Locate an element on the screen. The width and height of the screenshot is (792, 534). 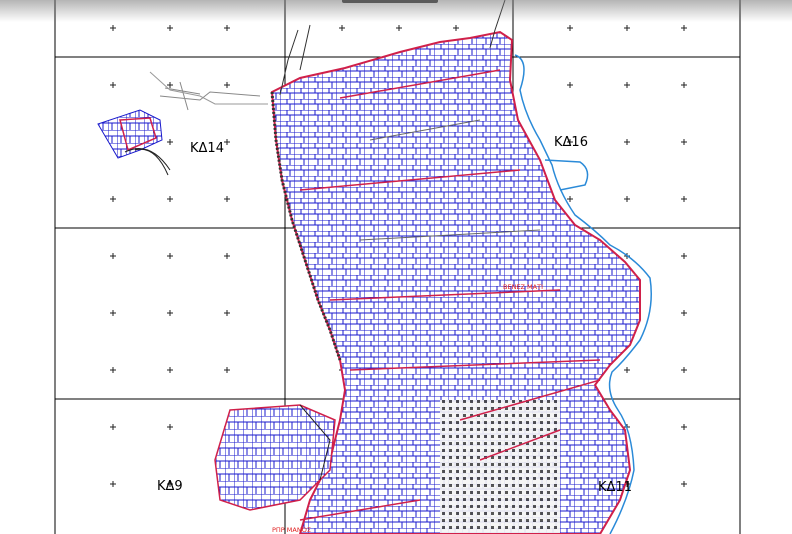
bottom-label: ΡΠΡ ΜΑΝΟΣ is located at coordinates (291, 530).